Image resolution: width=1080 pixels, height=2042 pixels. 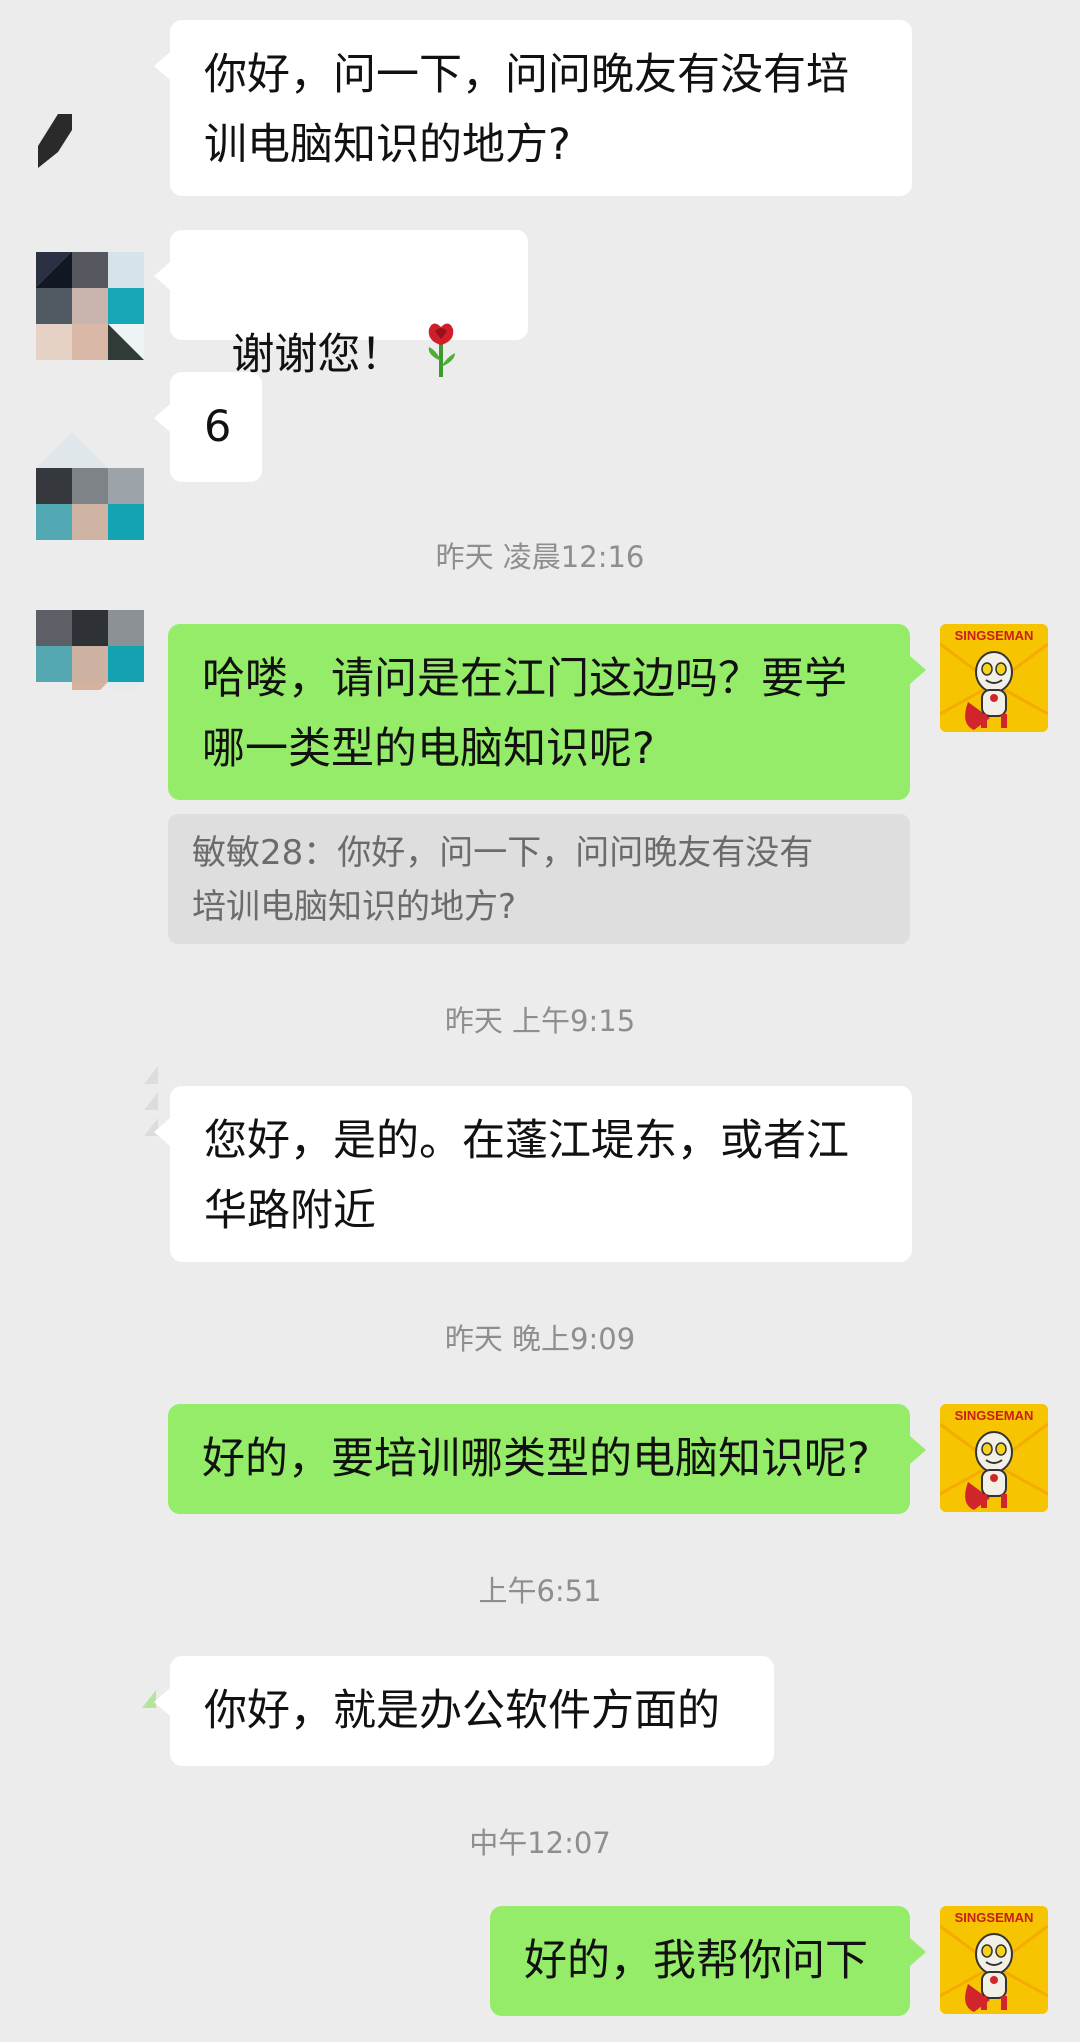 I want to click on timestamp: 昨天 上午9:15, so click(x=540, y=1021).